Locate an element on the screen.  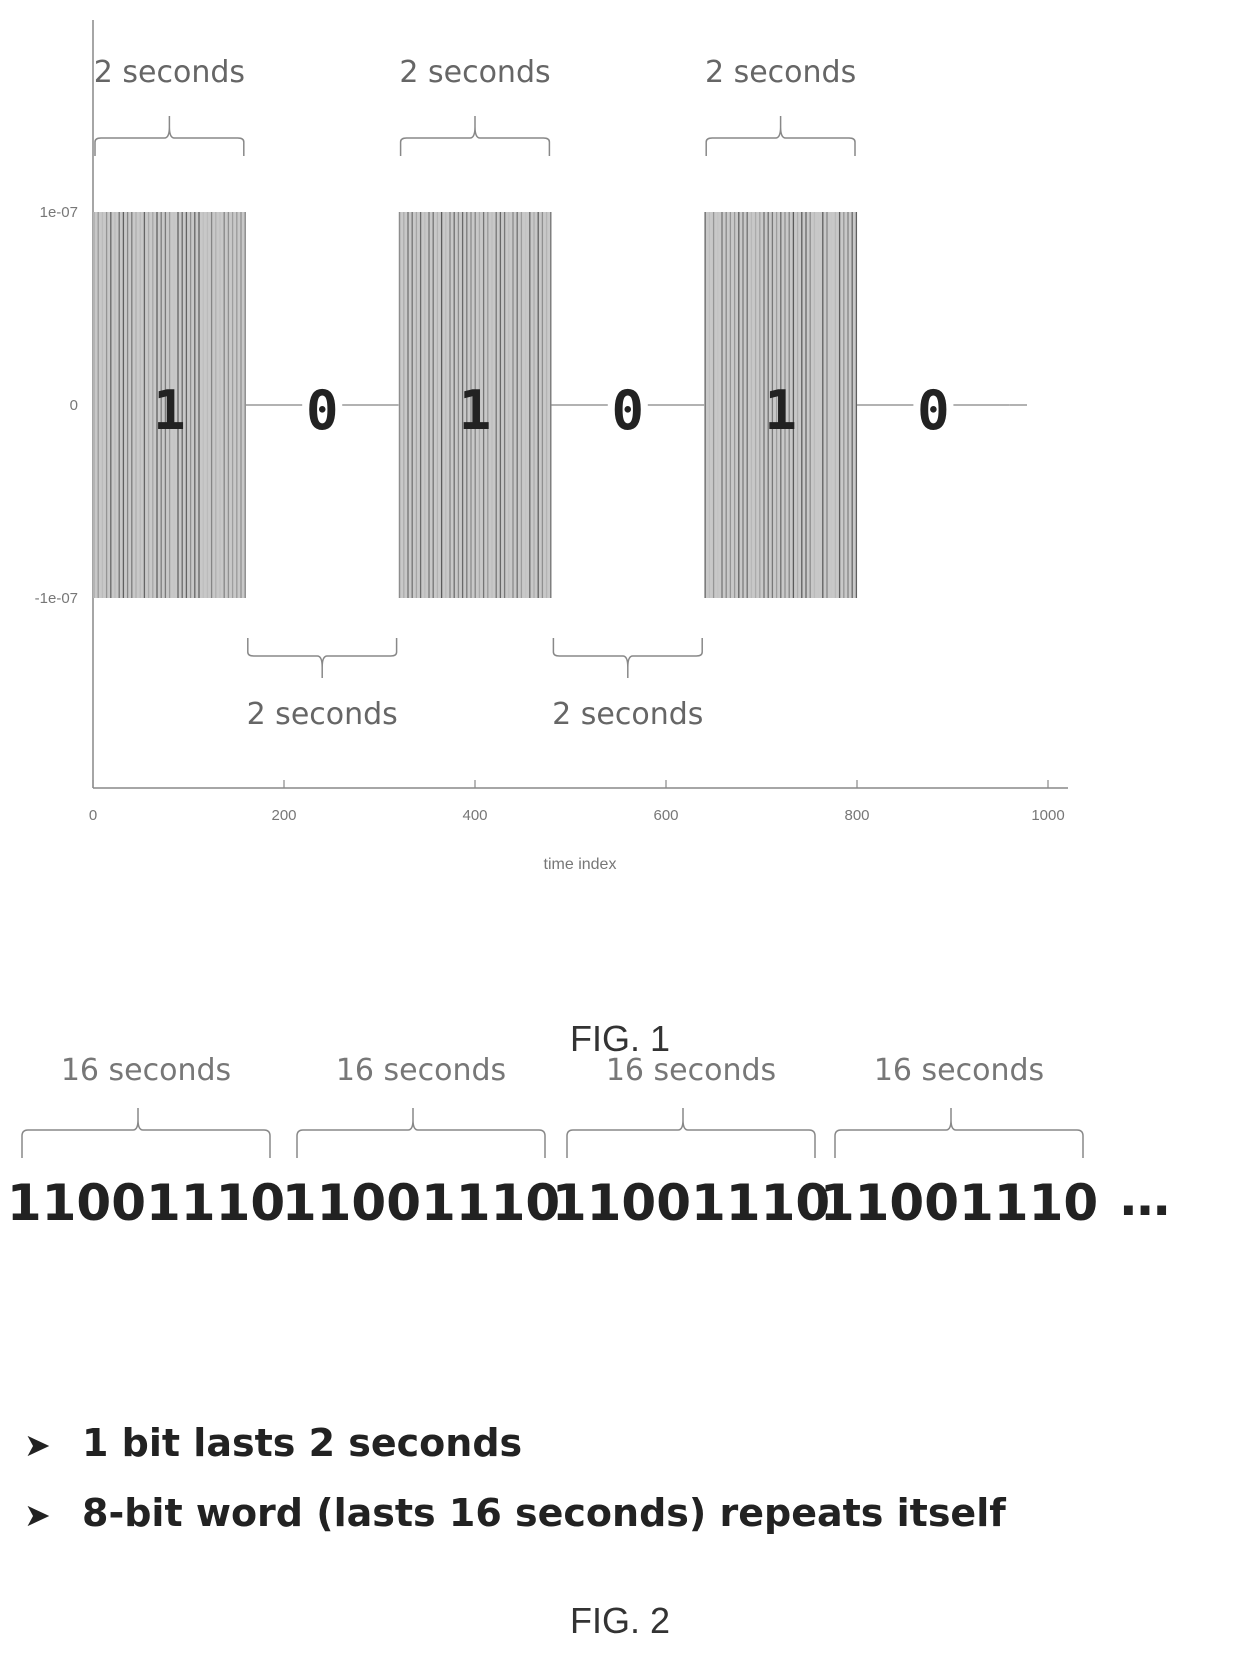
bullet-text: 1 bit lasts 2 seconds is located at coordinates (302, 1443).